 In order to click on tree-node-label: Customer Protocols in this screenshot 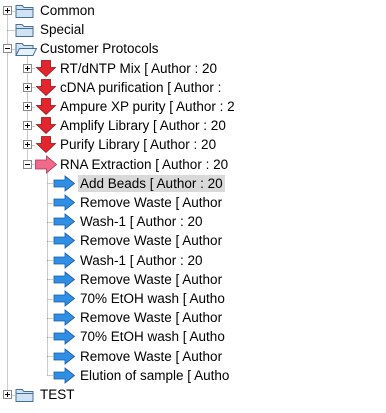, I will do `click(99, 49)`.